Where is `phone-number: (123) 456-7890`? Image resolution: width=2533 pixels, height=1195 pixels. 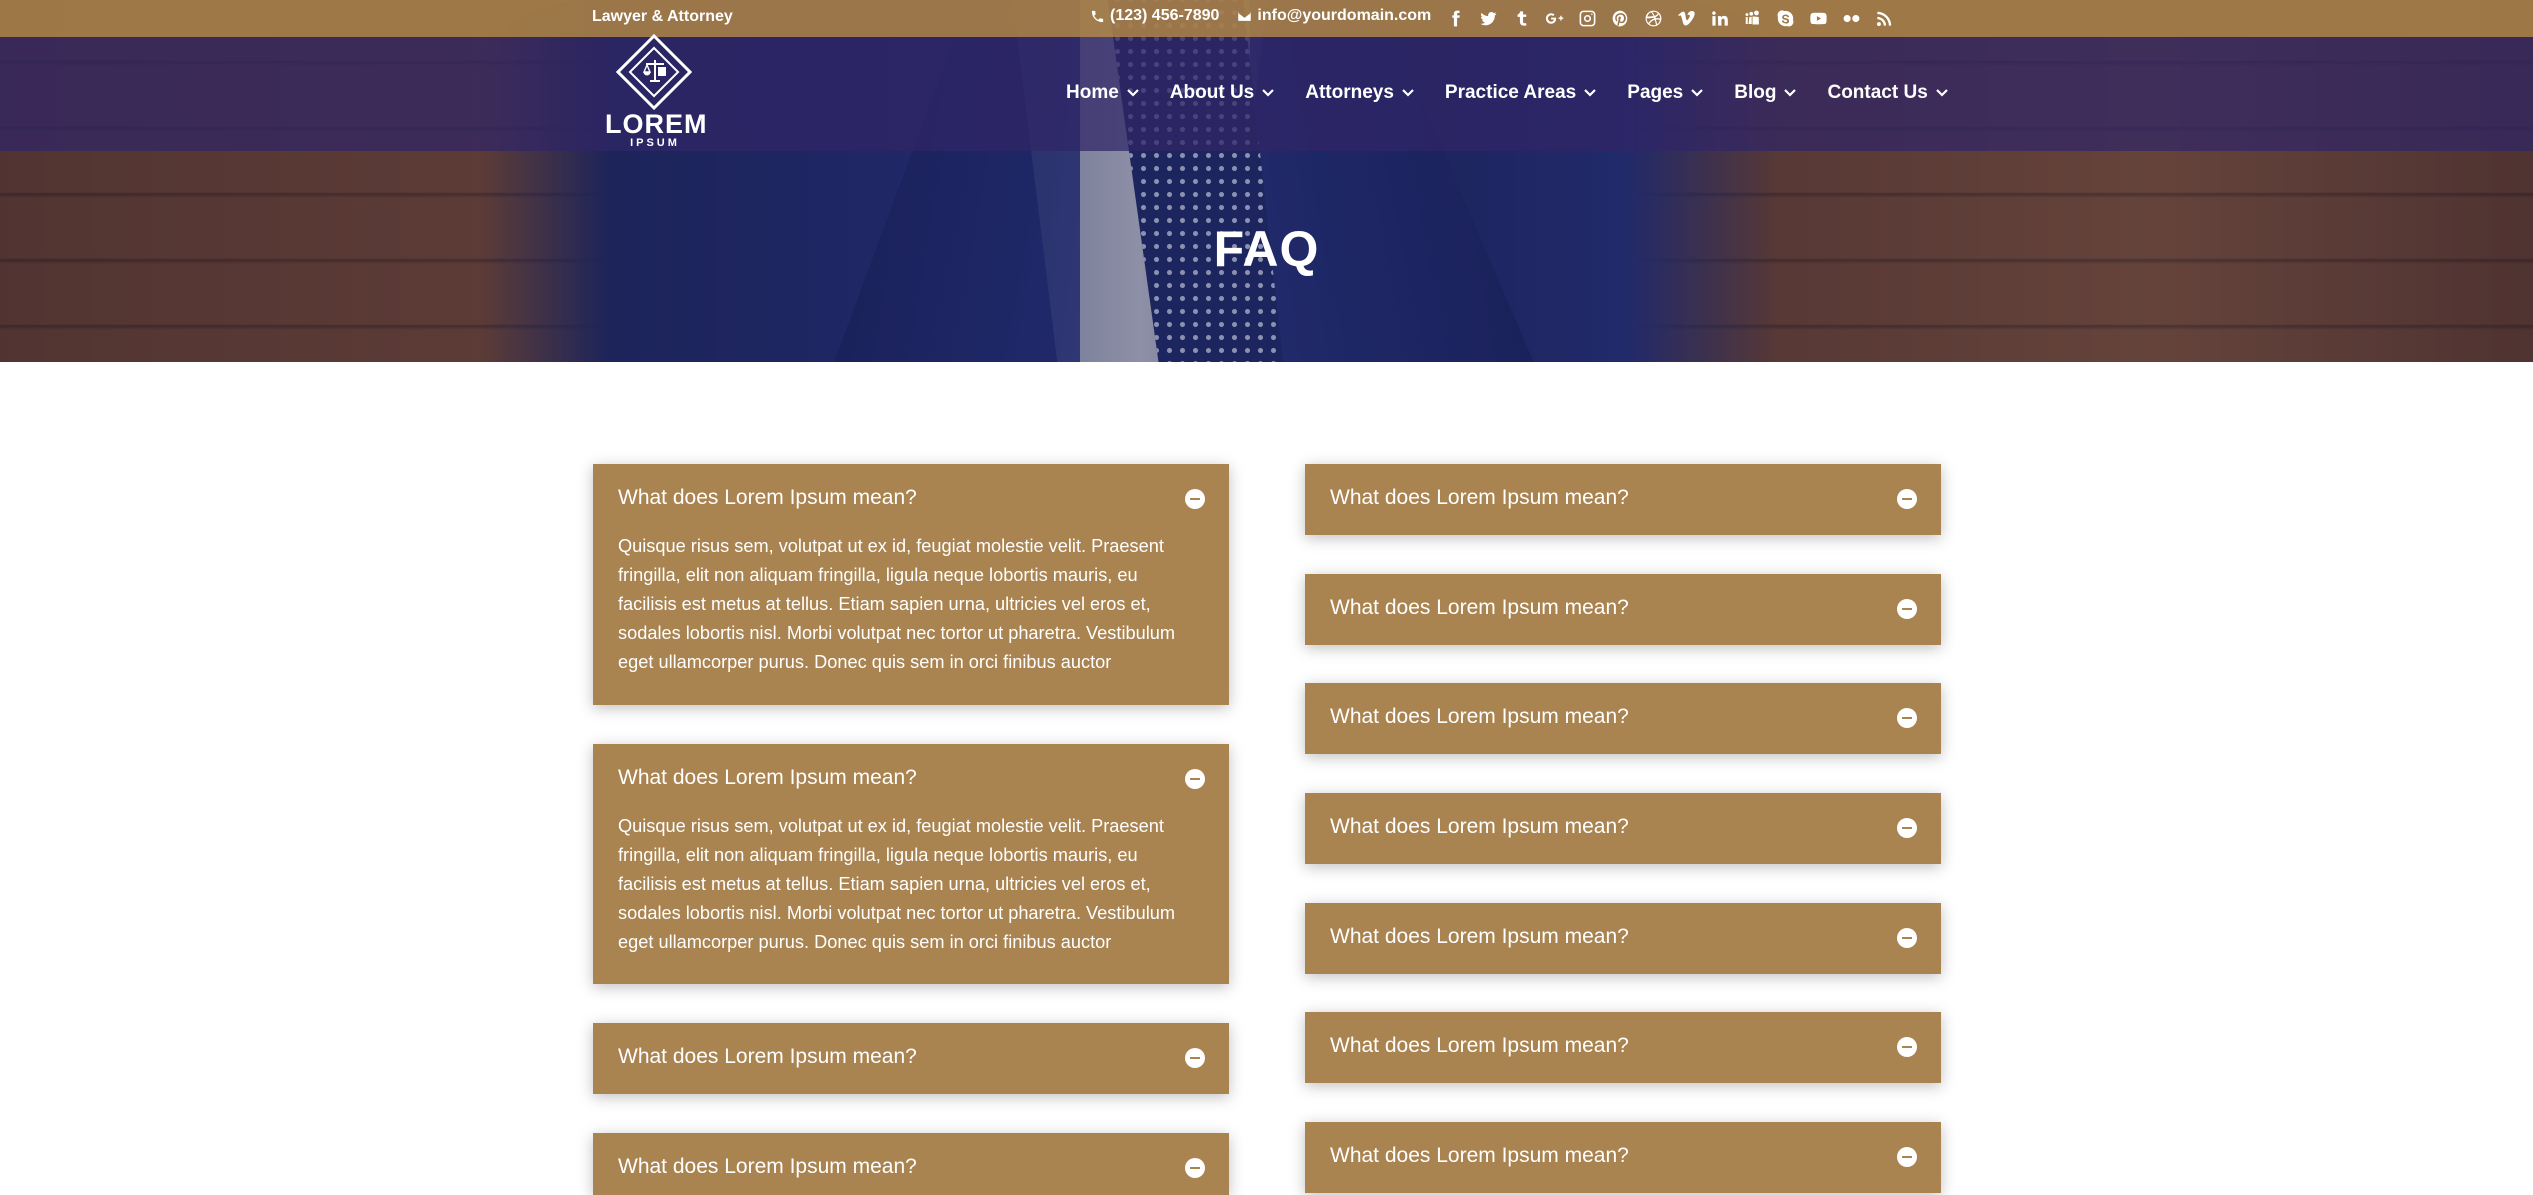
phone-number: (123) 456-7890 is located at coordinates (1165, 15).